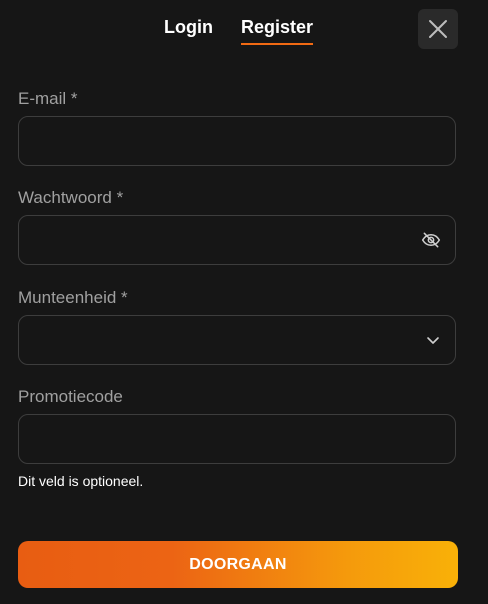 This screenshot has height=604, width=488. Describe the element at coordinates (188, 27) in the screenshot. I see `tab-login: Login` at that location.